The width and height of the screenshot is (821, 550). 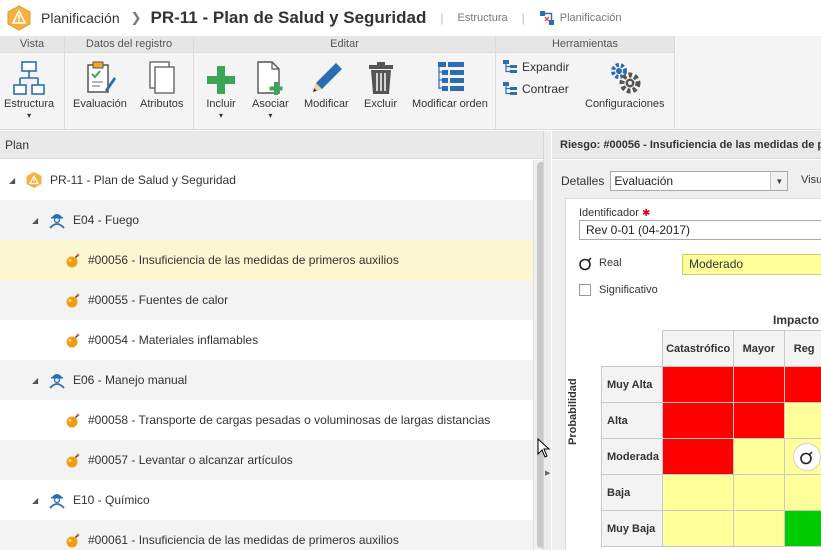 I want to click on probability-axis-label: Probabilidad, so click(x=573, y=411).